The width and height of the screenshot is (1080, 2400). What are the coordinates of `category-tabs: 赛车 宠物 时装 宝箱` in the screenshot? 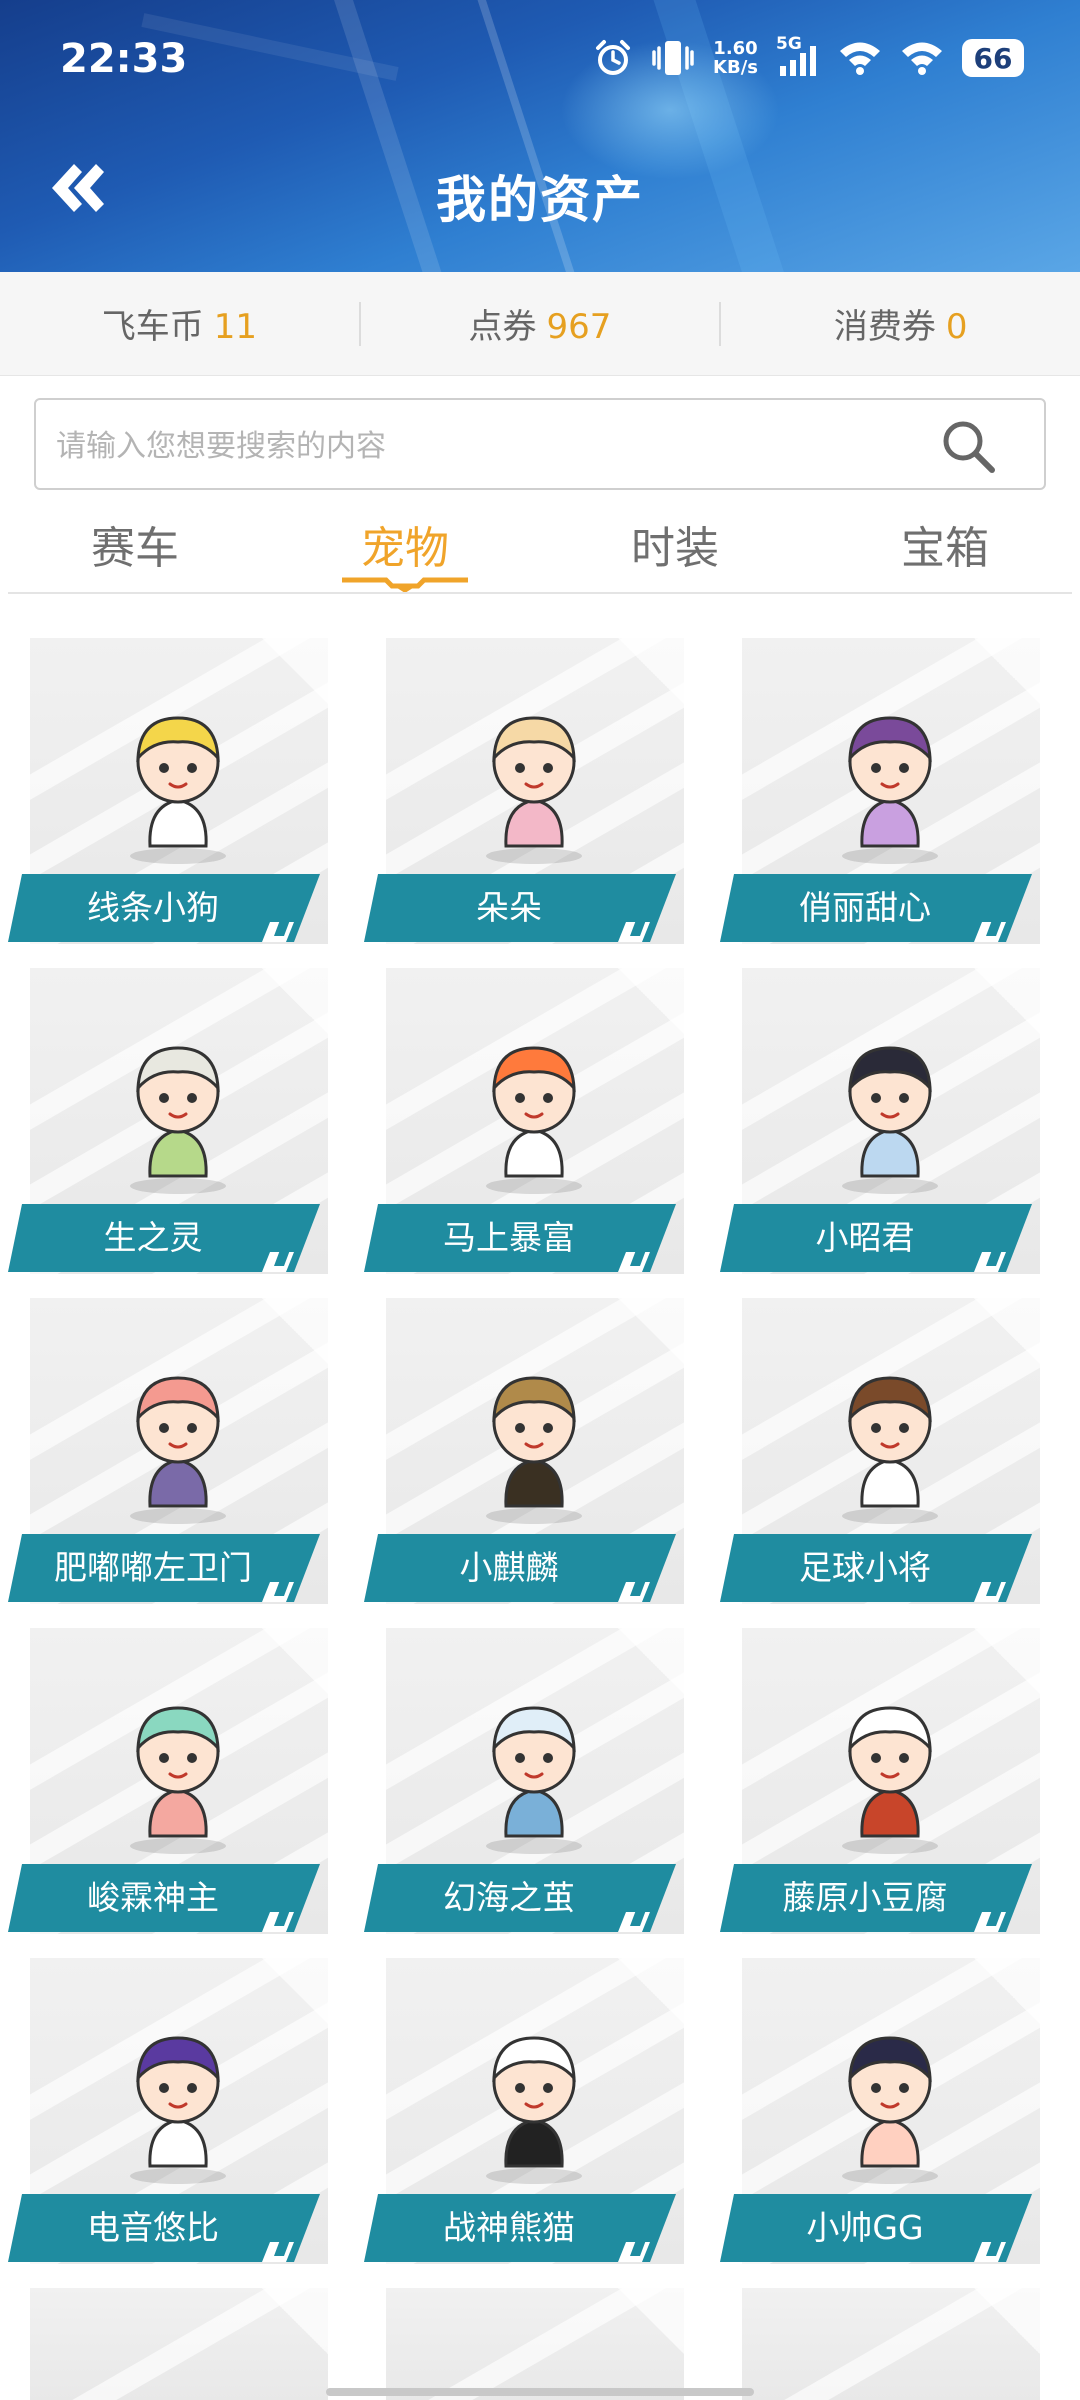 It's located at (540, 548).